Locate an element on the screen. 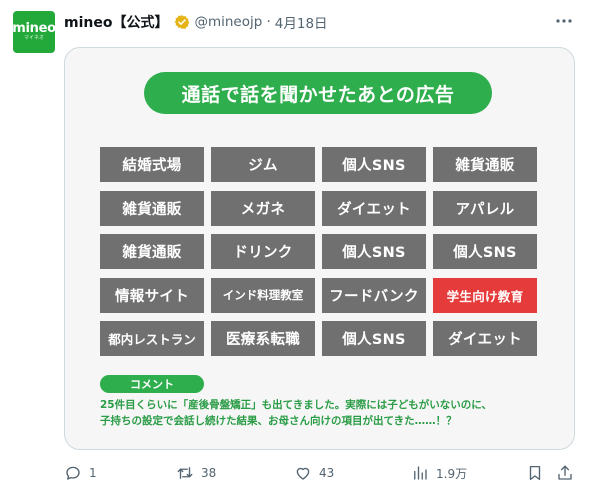  ad-cell: 結婚式場 is located at coordinates (152, 164).